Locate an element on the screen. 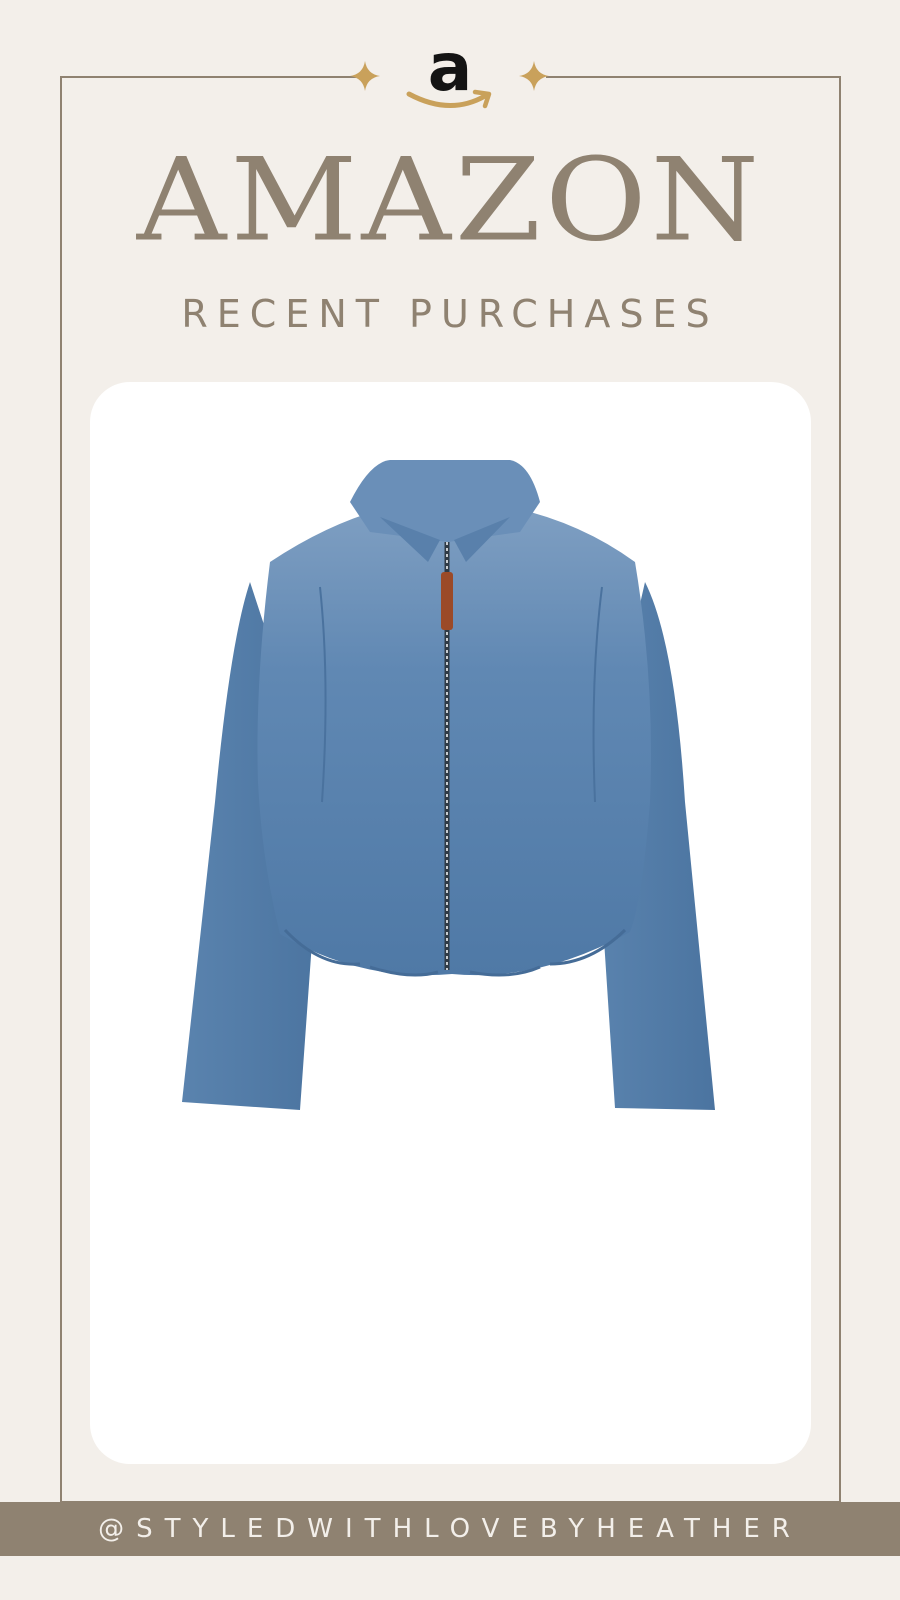  social-handle: @STYLEDWITHLOVEBYHEATHER is located at coordinates (450, 1529).